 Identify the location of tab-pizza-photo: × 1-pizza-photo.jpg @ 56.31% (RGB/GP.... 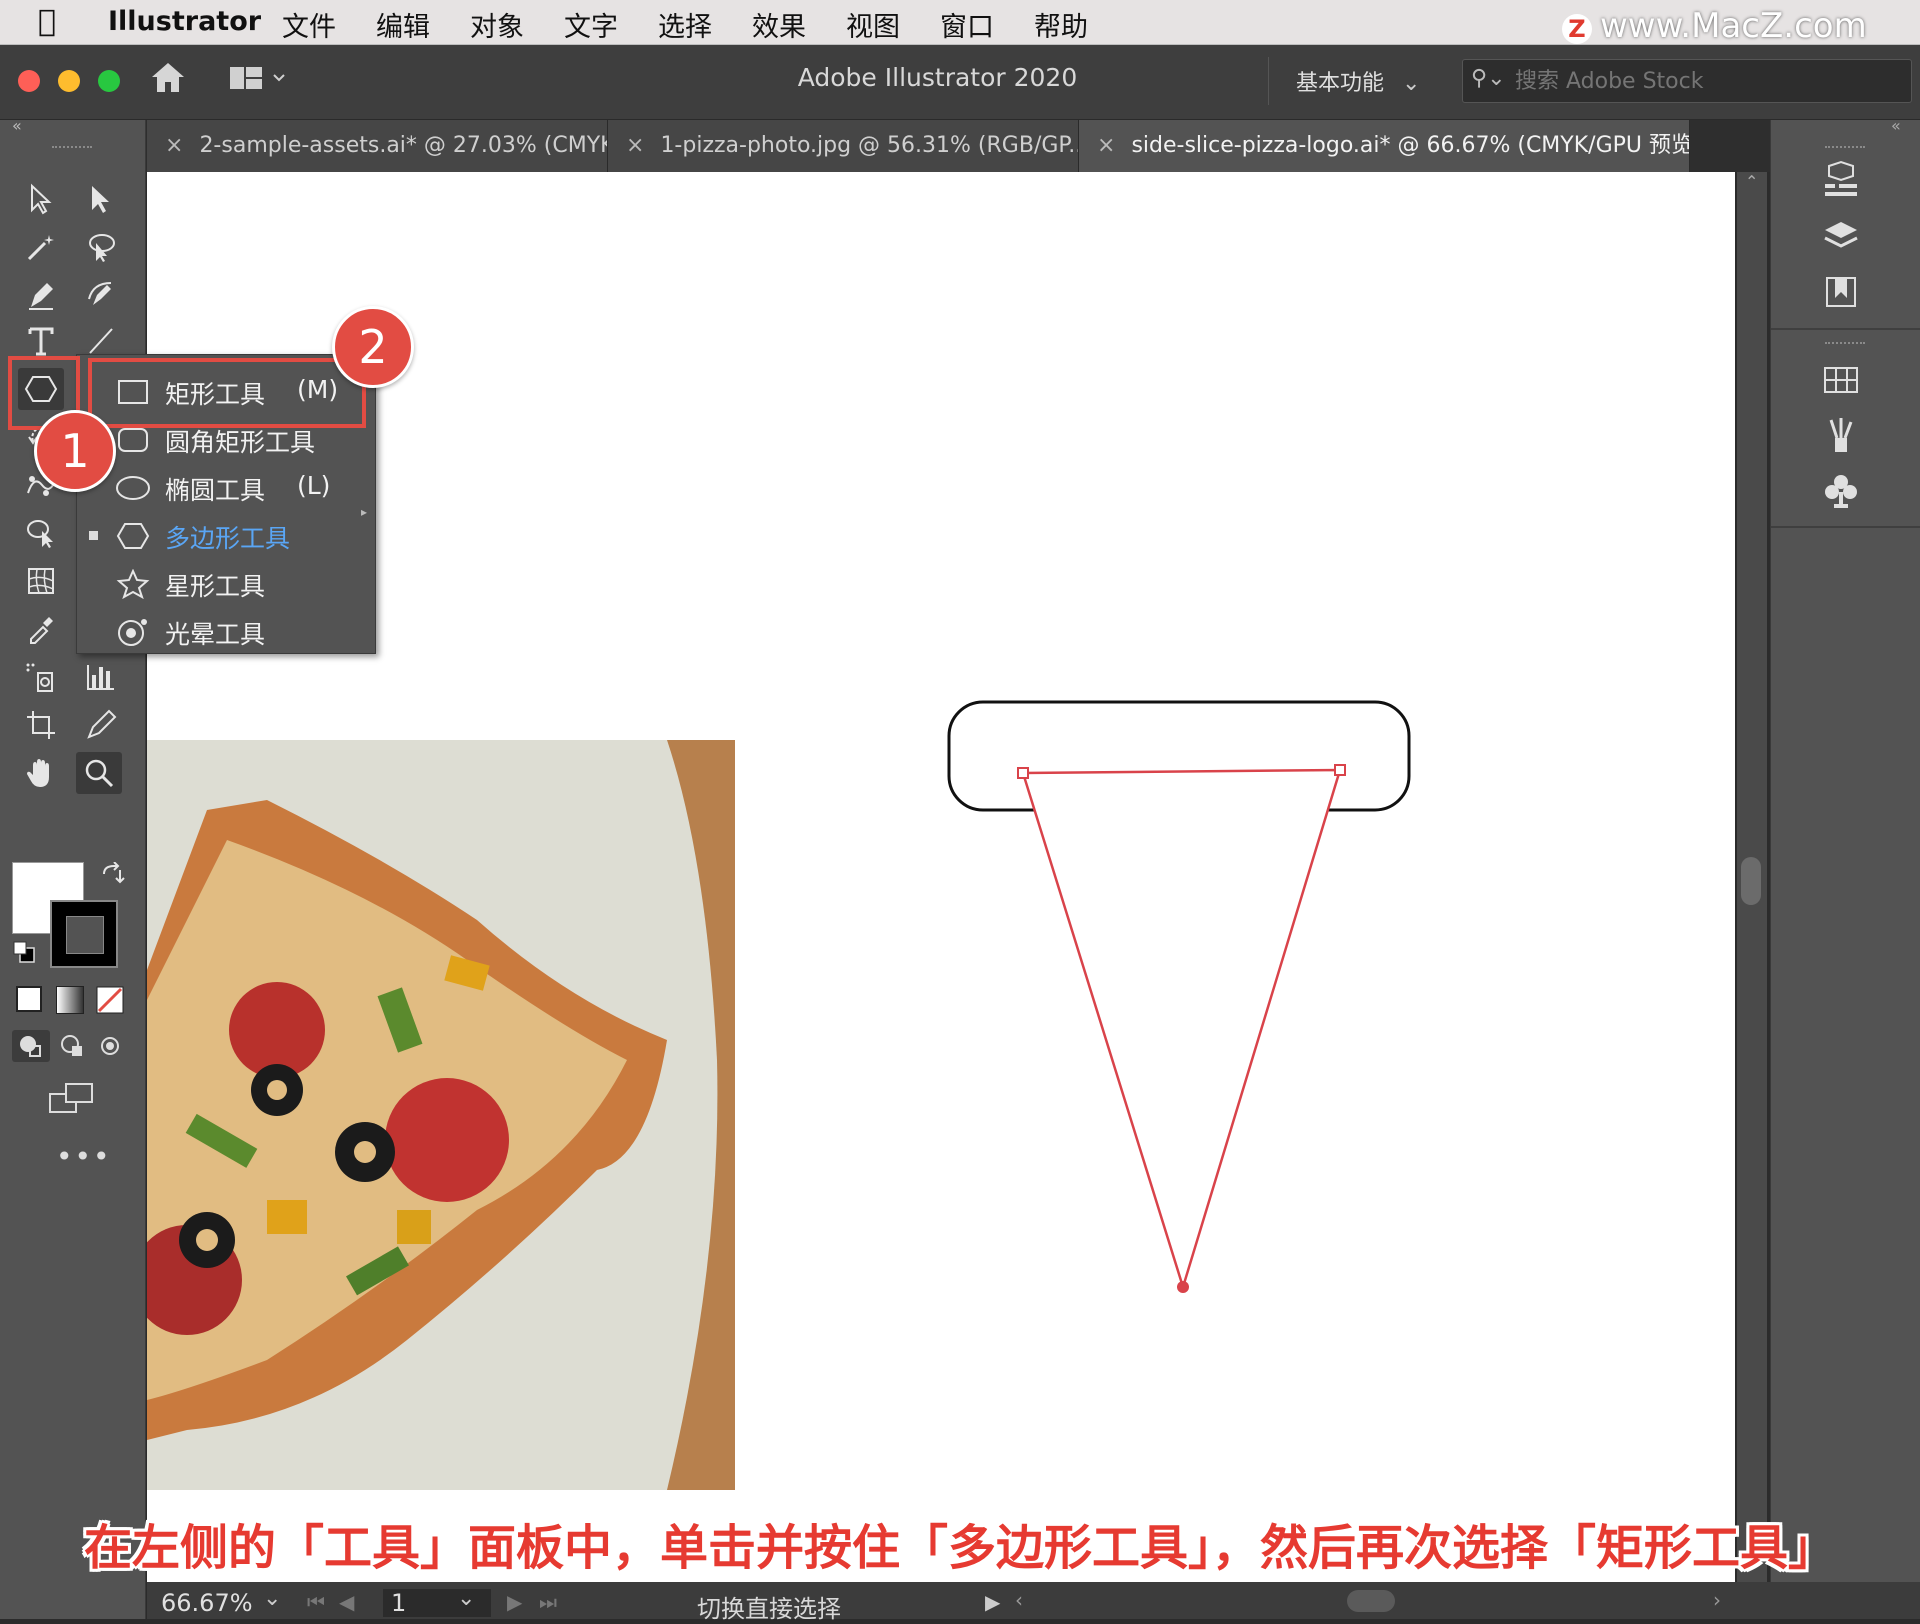
(843, 146).